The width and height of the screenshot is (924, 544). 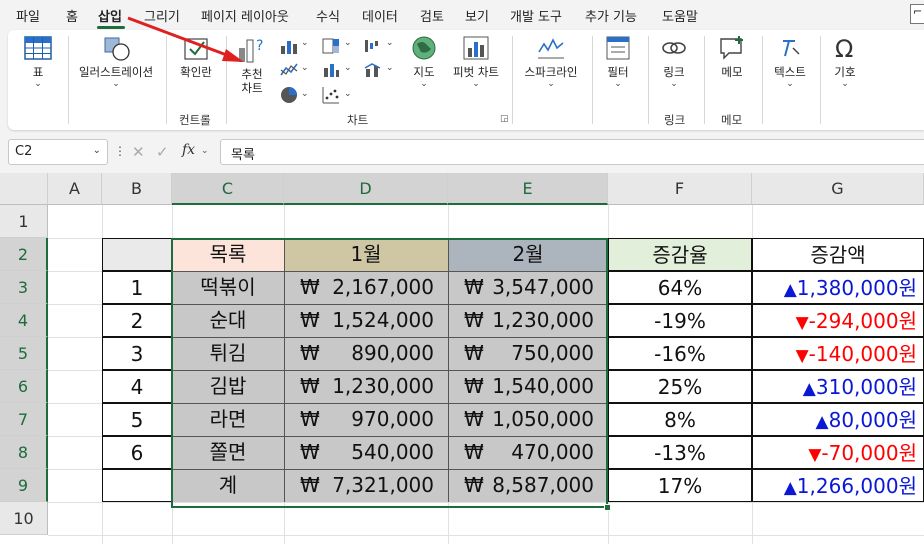 What do you see at coordinates (58, 152) in the screenshot?
I see `name-box: C2 ⌄` at bounding box center [58, 152].